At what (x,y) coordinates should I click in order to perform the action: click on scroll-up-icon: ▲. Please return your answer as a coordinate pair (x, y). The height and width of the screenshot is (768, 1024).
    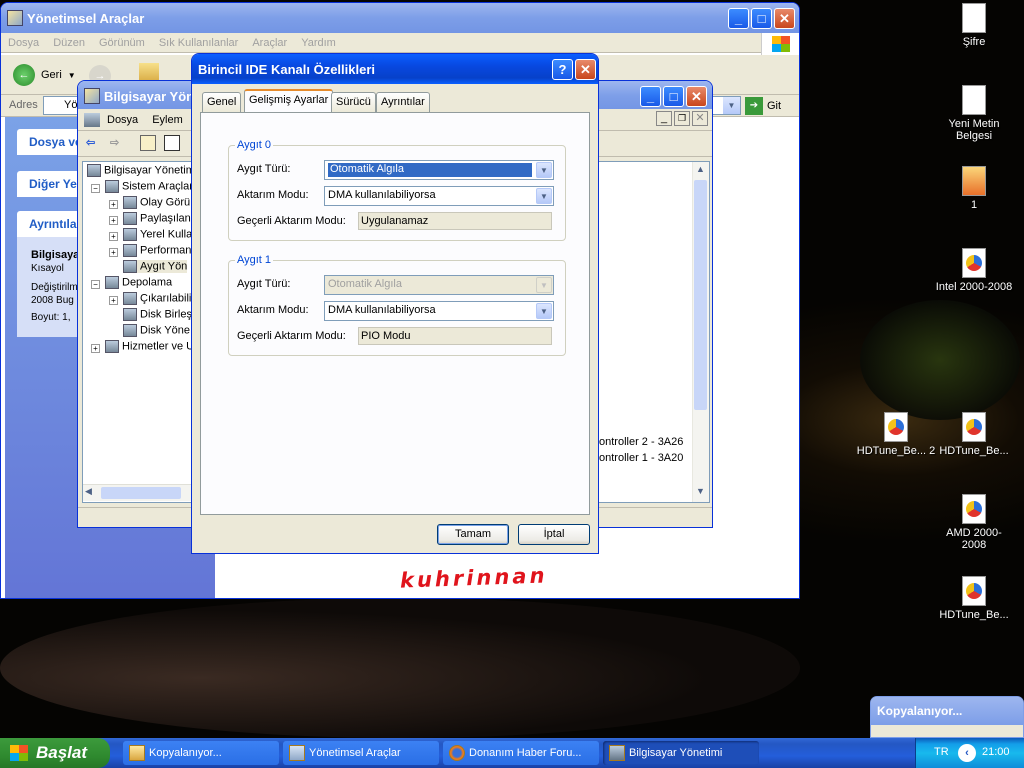
    Looking at the image, I should click on (700, 169).